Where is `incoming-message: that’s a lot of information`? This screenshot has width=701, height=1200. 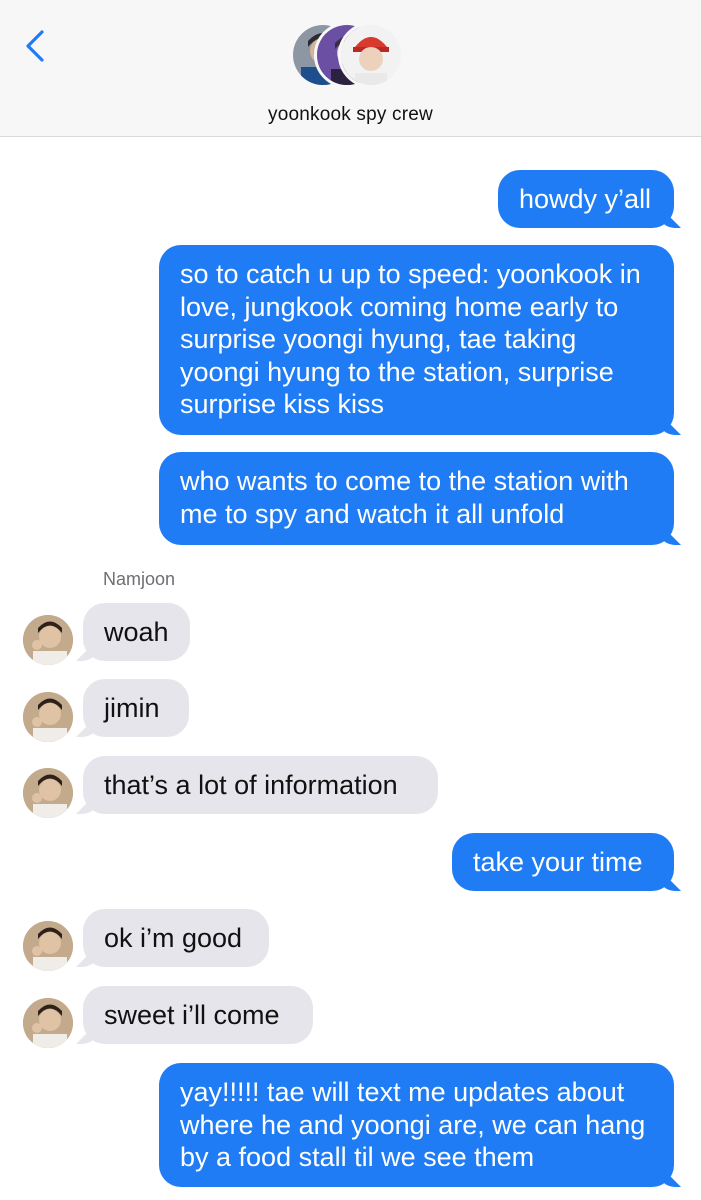
incoming-message: that’s a lot of information is located at coordinates (260, 785).